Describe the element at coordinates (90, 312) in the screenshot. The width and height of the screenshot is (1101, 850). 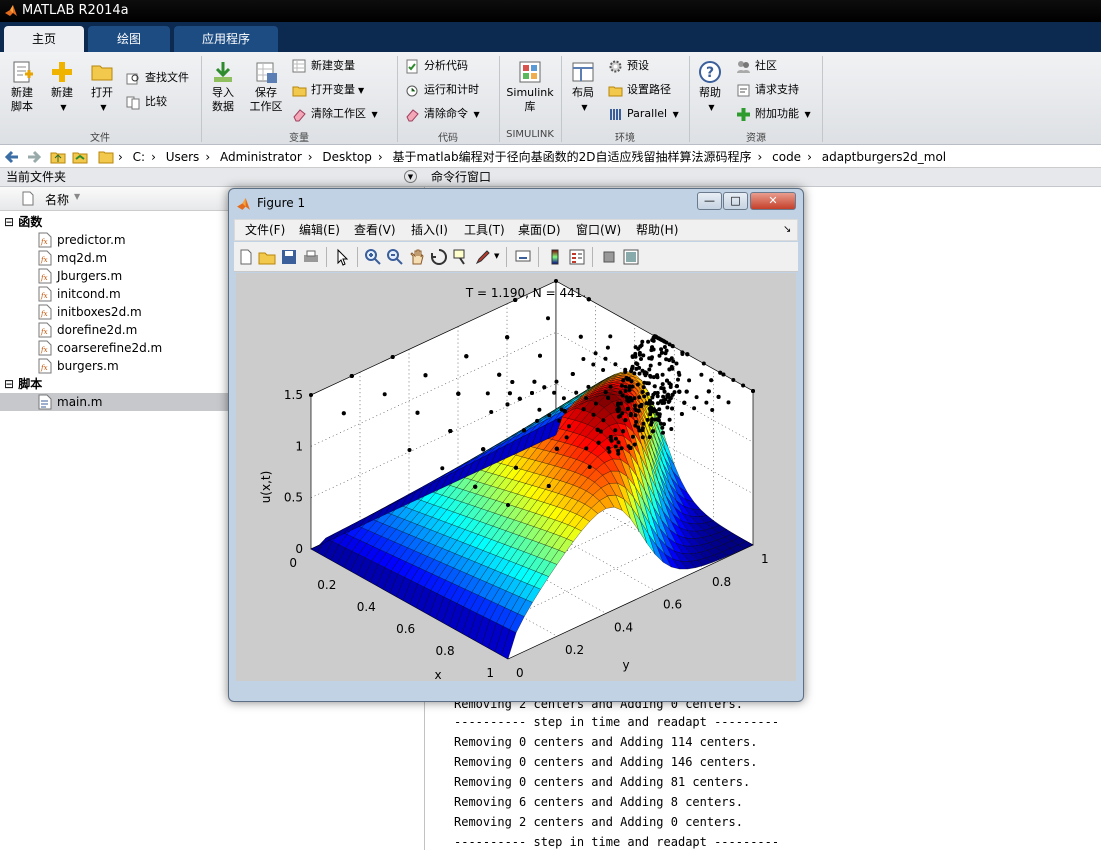
I see `file-item: fx initboxes2d.m` at that location.